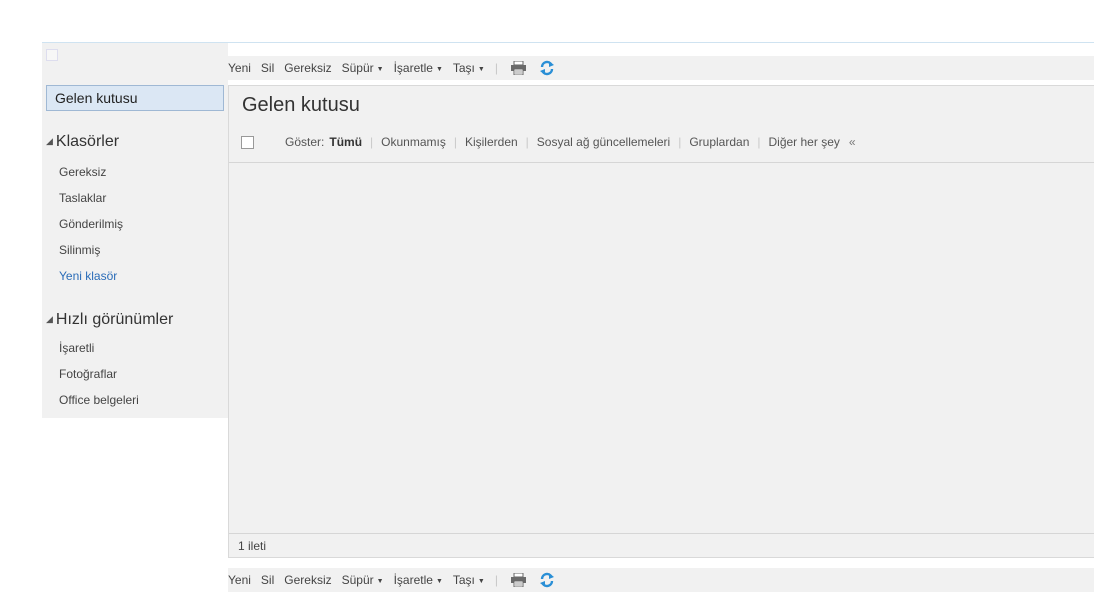 The image size is (1094, 604). I want to click on filter-from-groups: Gruplardan, so click(719, 142).